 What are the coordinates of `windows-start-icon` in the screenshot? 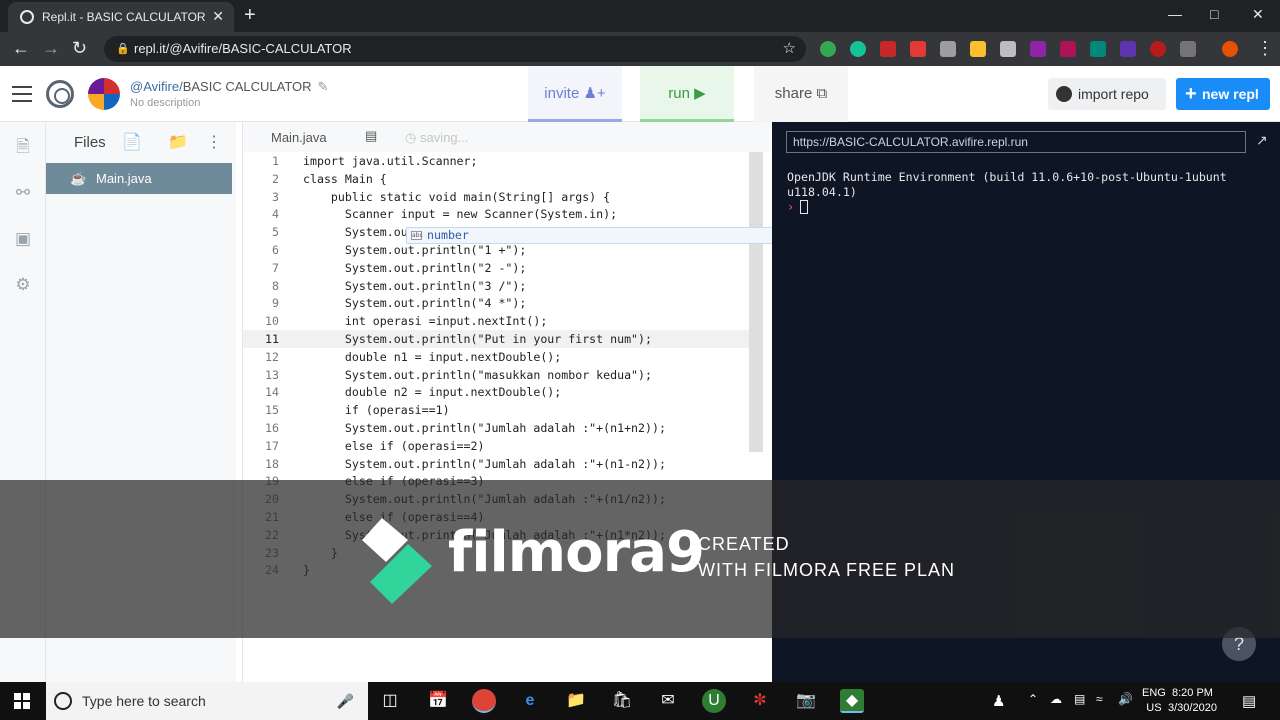 It's located at (22, 701).